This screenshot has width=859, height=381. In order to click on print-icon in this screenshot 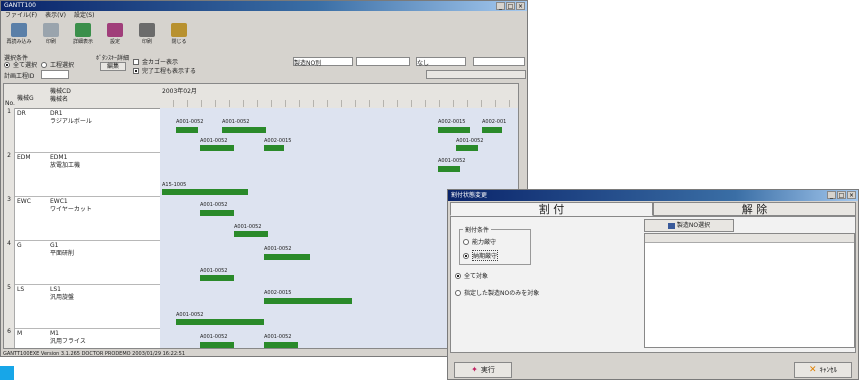, I will do `click(51, 30)`.